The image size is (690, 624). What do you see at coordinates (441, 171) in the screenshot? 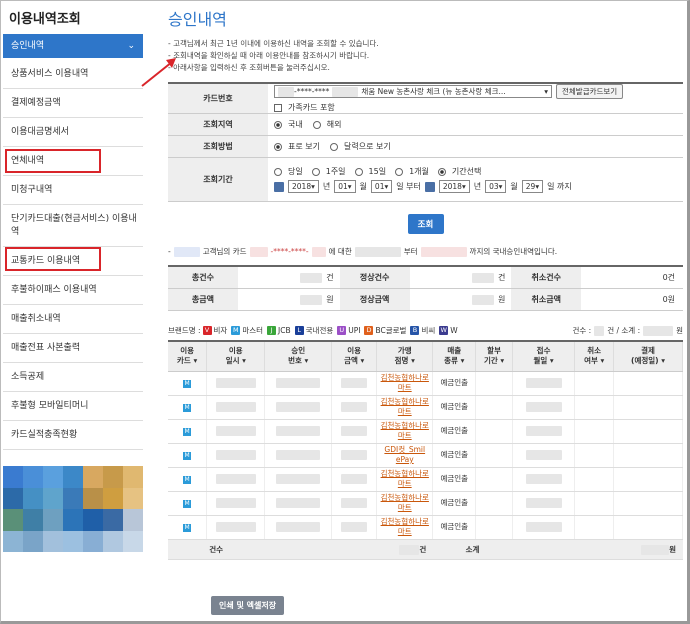
I see `period-custom-radio` at bounding box center [441, 171].